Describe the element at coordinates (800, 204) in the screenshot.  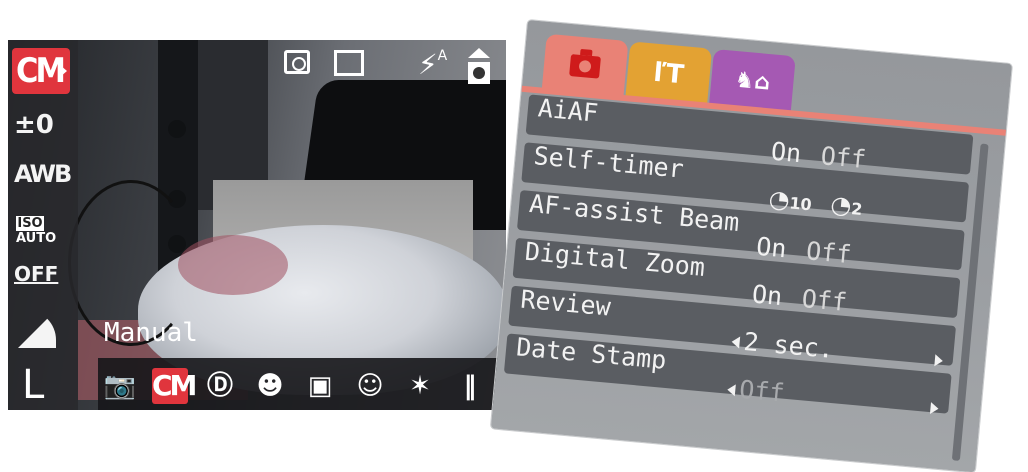
I see `self-timer-10-label: 10` at that location.